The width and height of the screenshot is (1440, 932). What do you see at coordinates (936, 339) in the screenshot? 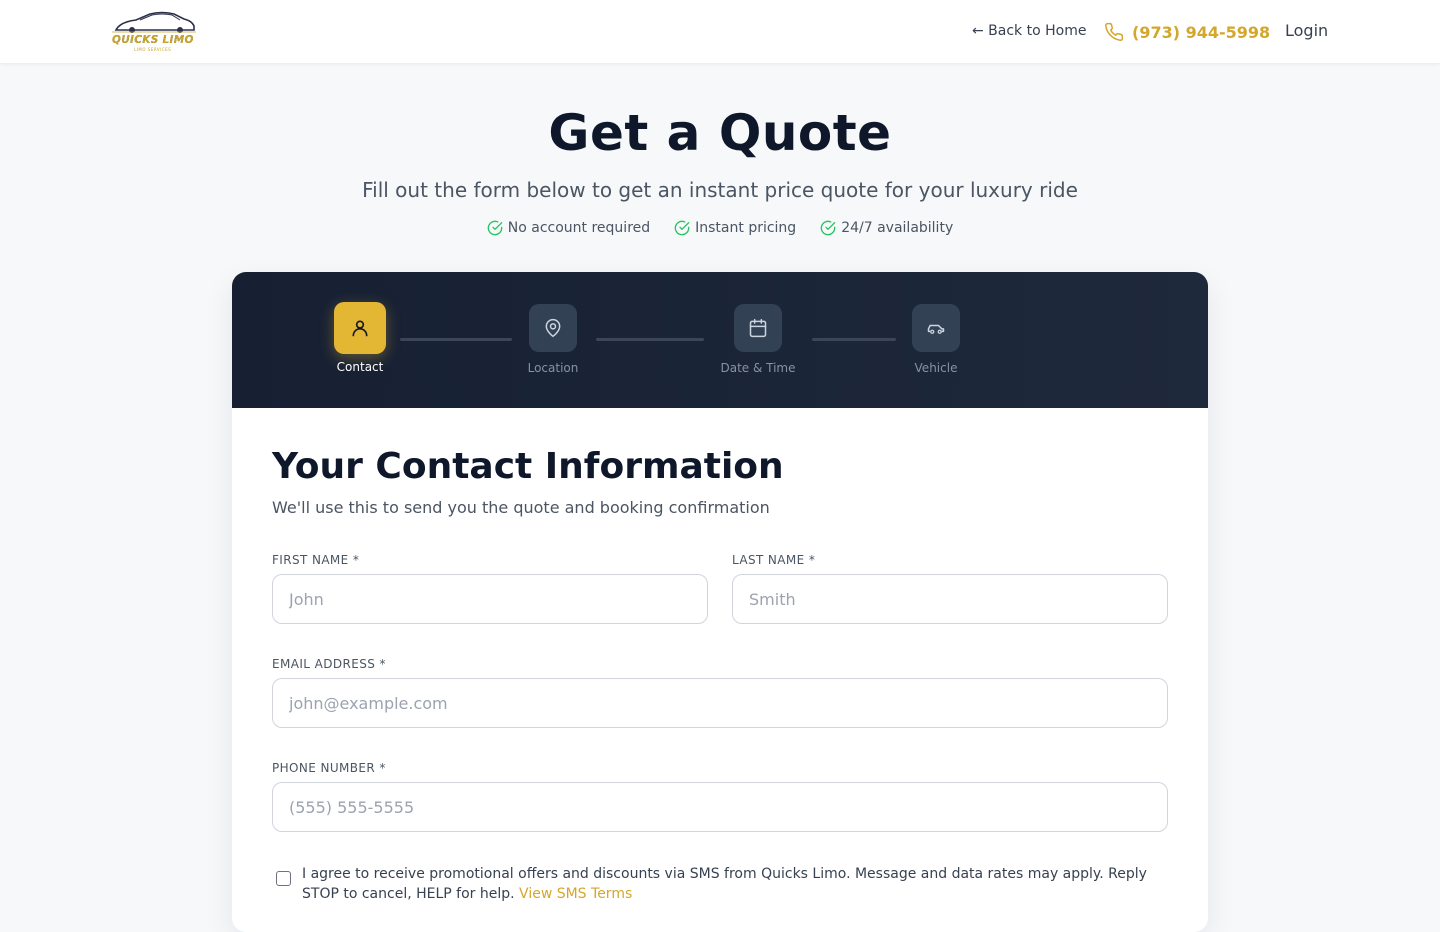
I see `step-vehicle: Vehicle` at bounding box center [936, 339].